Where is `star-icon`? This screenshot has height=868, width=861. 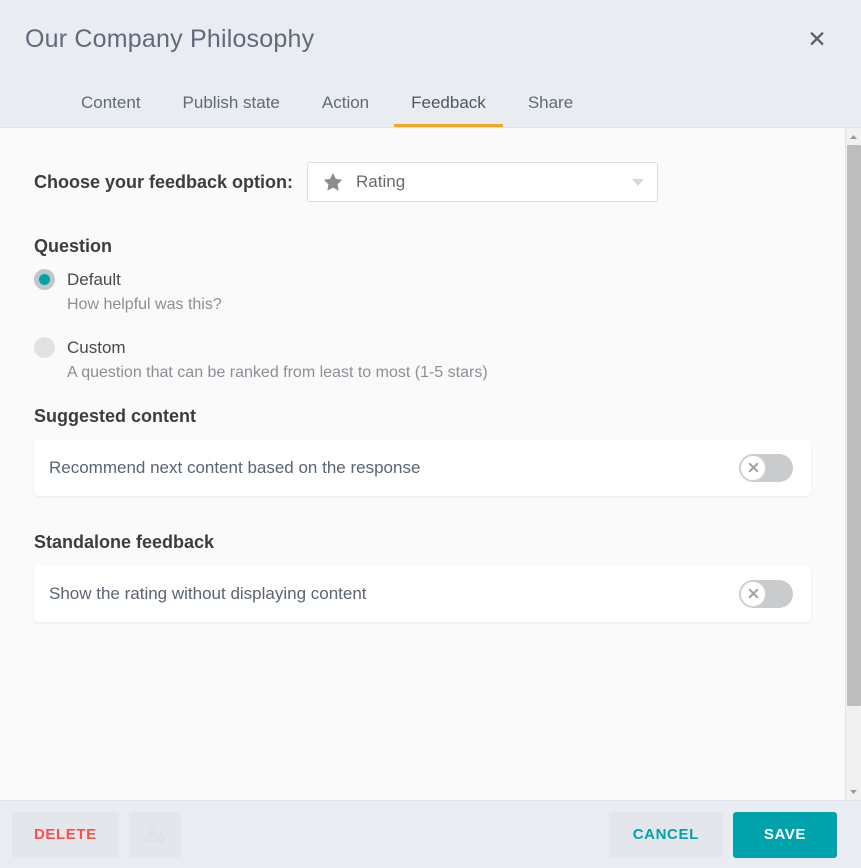 star-icon is located at coordinates (333, 182).